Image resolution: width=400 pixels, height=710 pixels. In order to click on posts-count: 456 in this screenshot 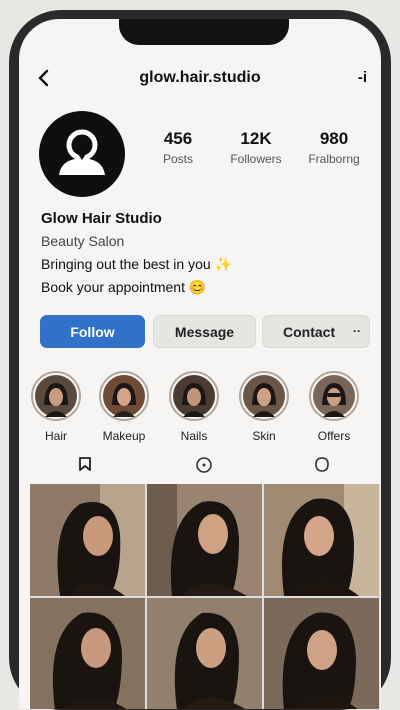, I will do `click(178, 138)`.